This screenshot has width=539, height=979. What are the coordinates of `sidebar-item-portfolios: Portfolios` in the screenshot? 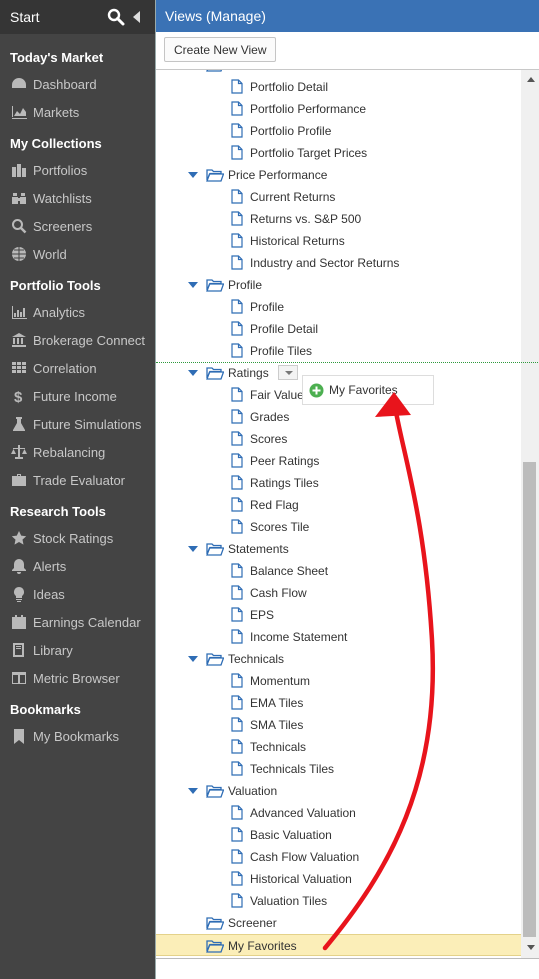 It's located at (82, 170).